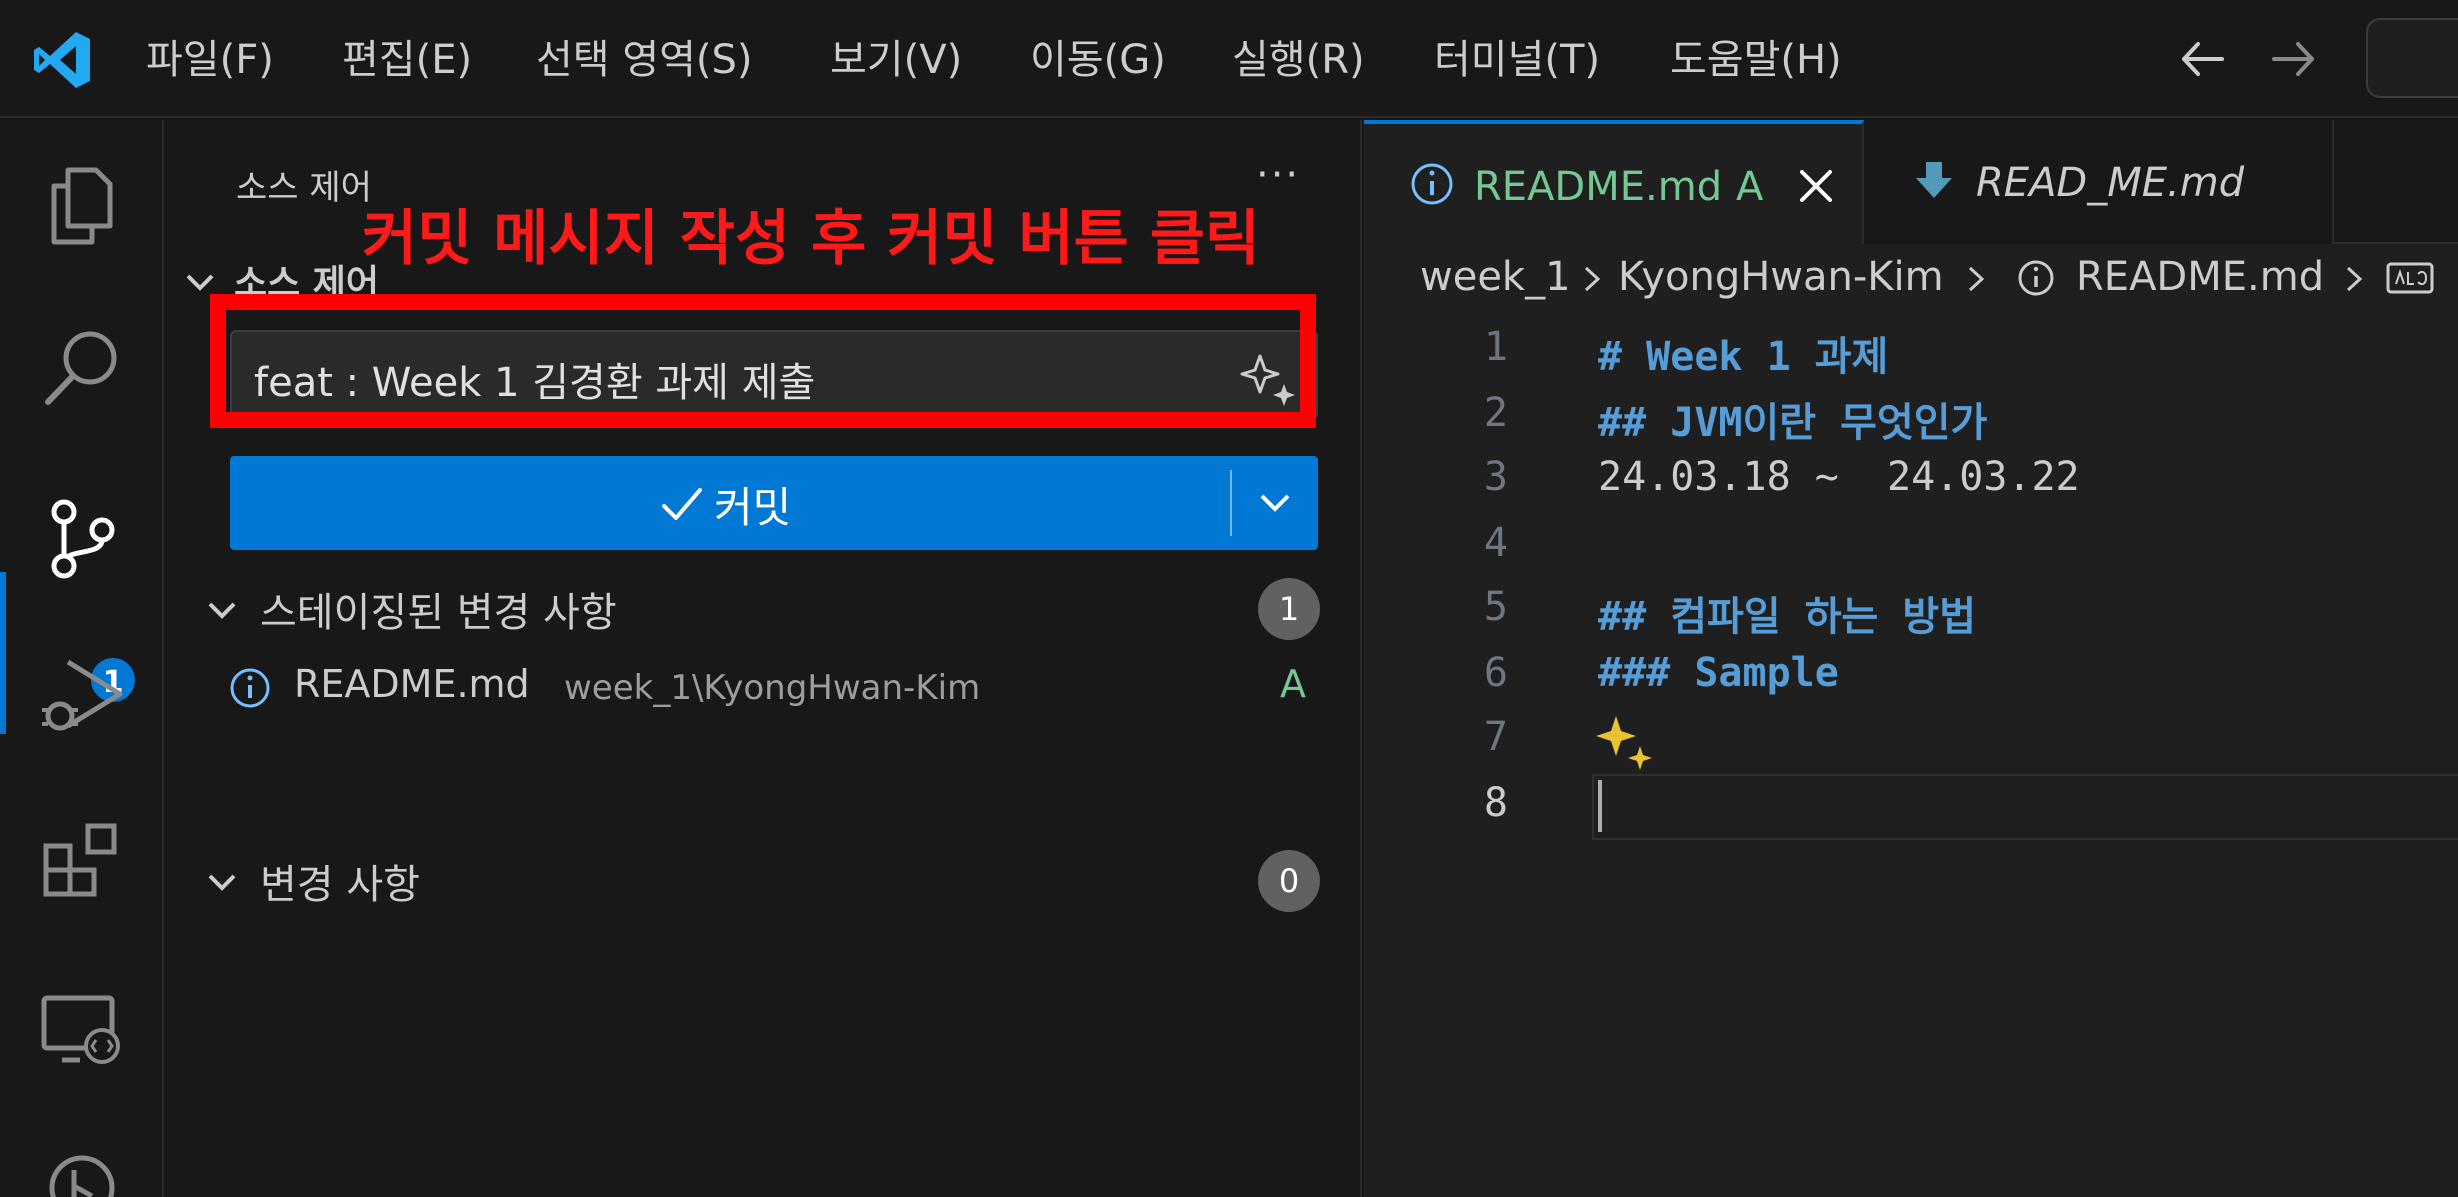 The image size is (2458, 1197). I want to click on symbol-string-icon, so click(2410, 278).